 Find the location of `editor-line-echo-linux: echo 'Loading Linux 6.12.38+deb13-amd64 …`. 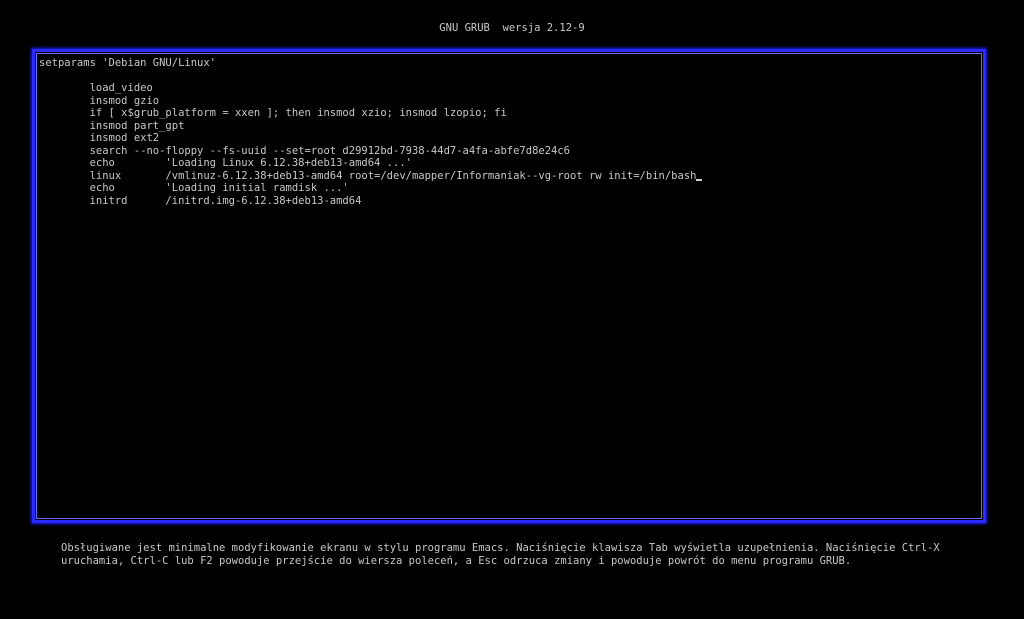

editor-line-echo-linux: echo 'Loading Linux 6.12.38+deb13-amd64 … is located at coordinates (509, 163).